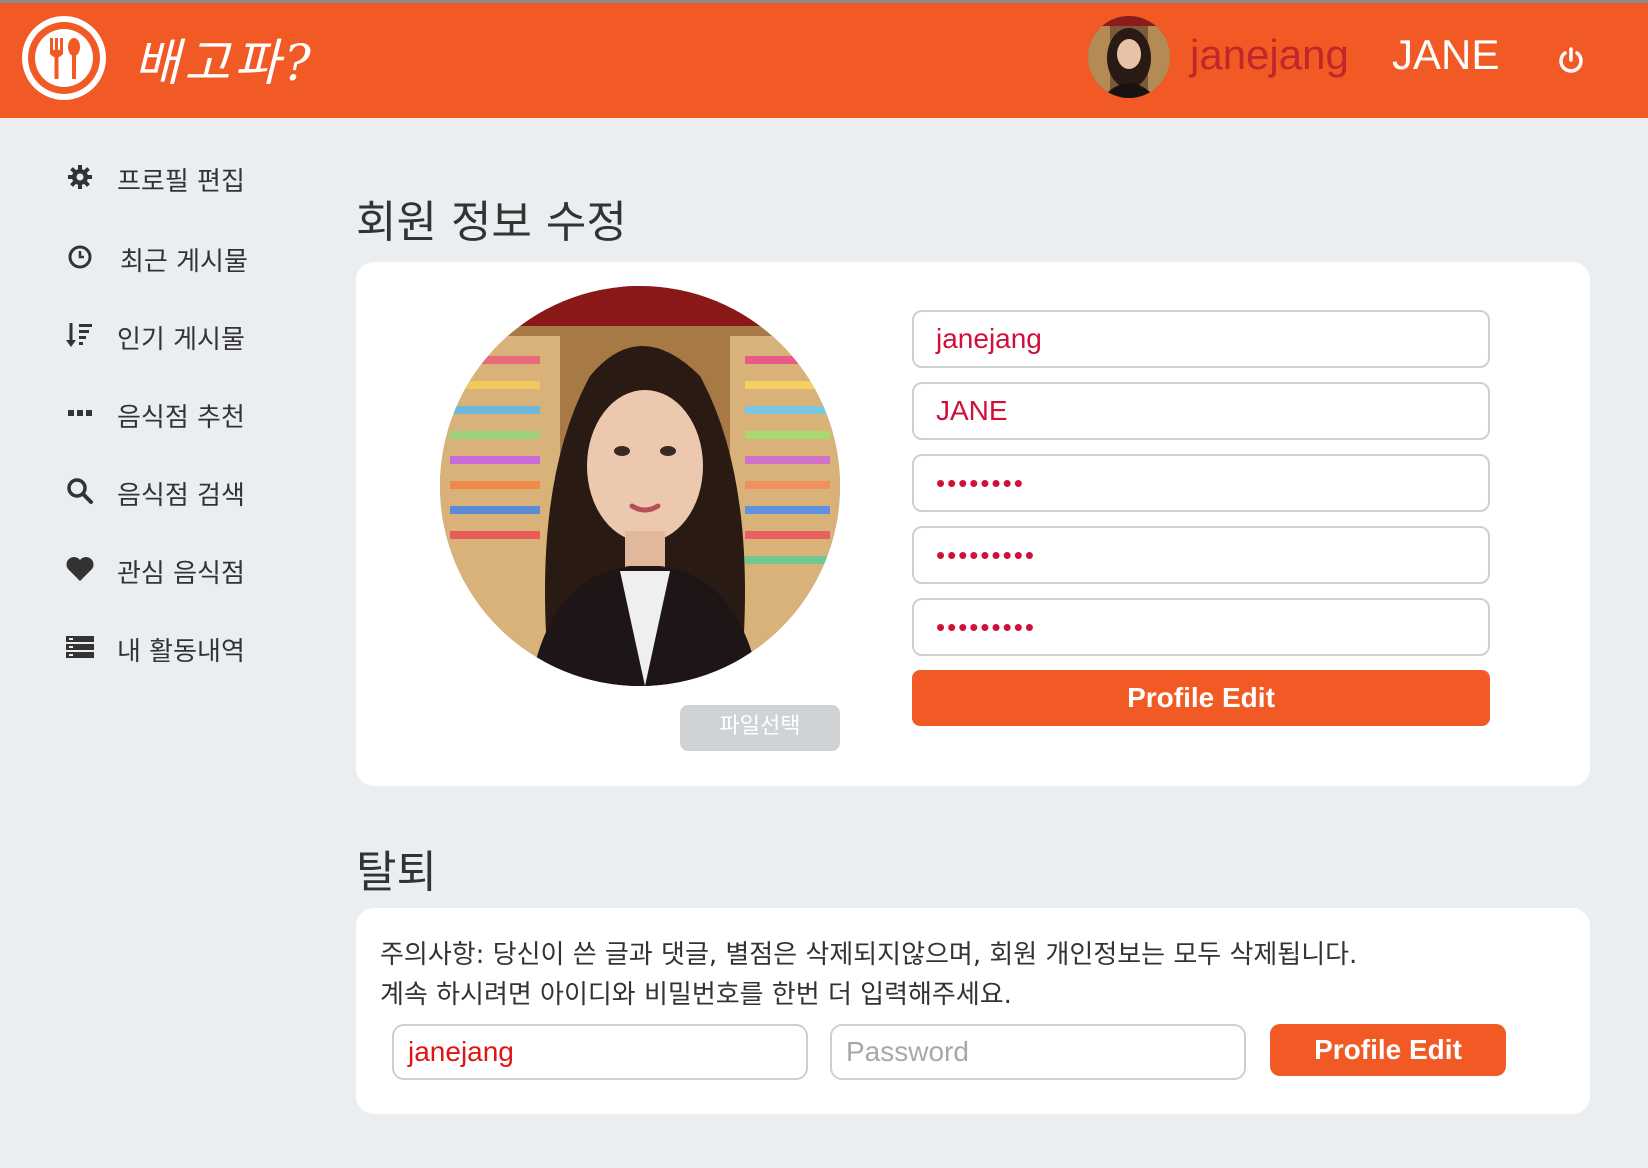  I want to click on brand-name: 배고파?, so click(224, 59).